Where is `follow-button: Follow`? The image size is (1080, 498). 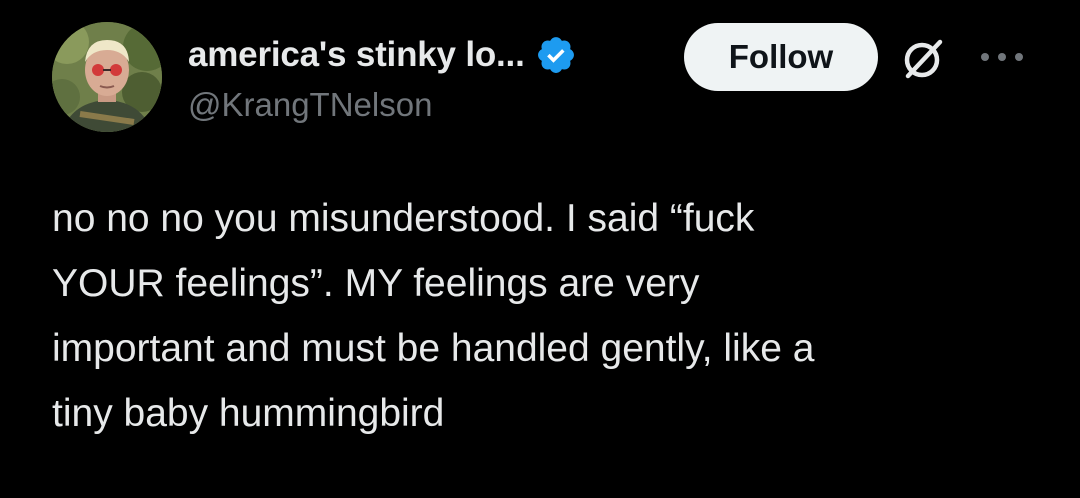
follow-button: Follow is located at coordinates (781, 57).